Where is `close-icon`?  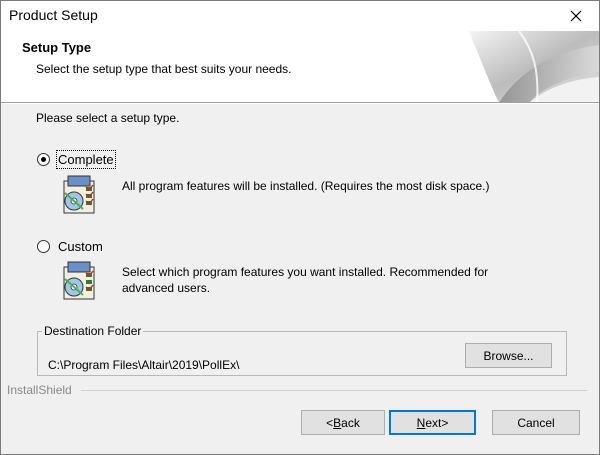
close-icon is located at coordinates (576, 16).